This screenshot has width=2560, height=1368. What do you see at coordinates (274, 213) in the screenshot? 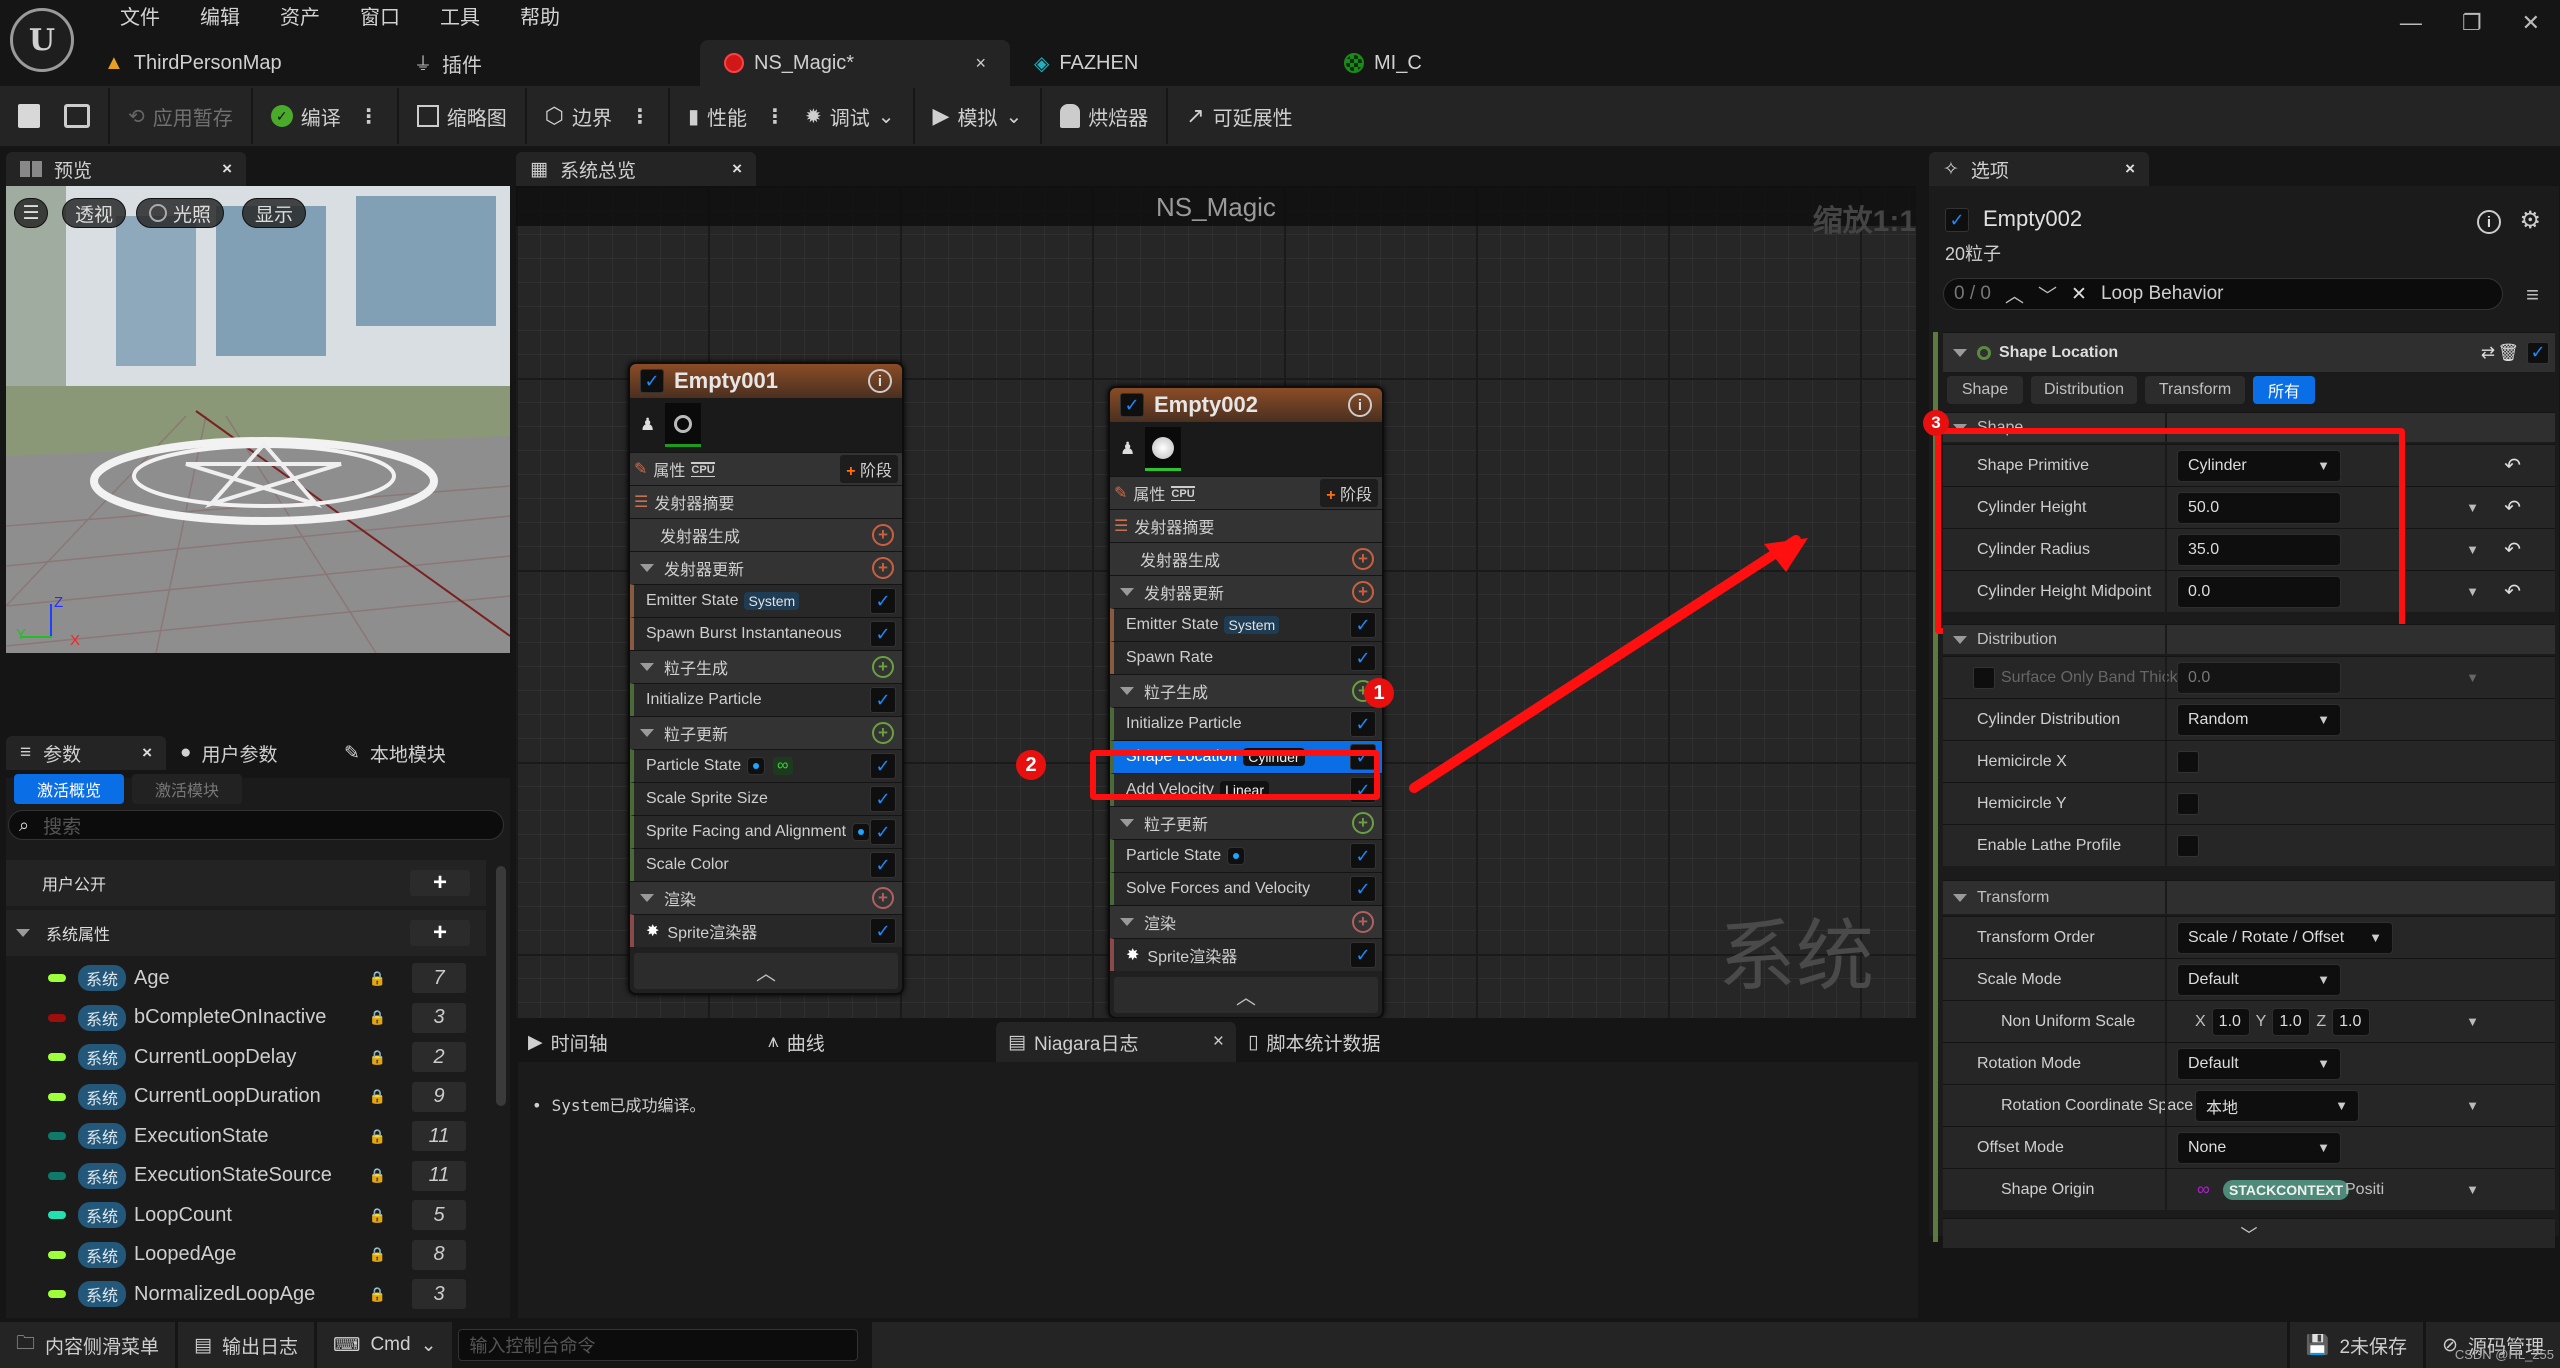
I see `show-button: 显示` at bounding box center [274, 213].